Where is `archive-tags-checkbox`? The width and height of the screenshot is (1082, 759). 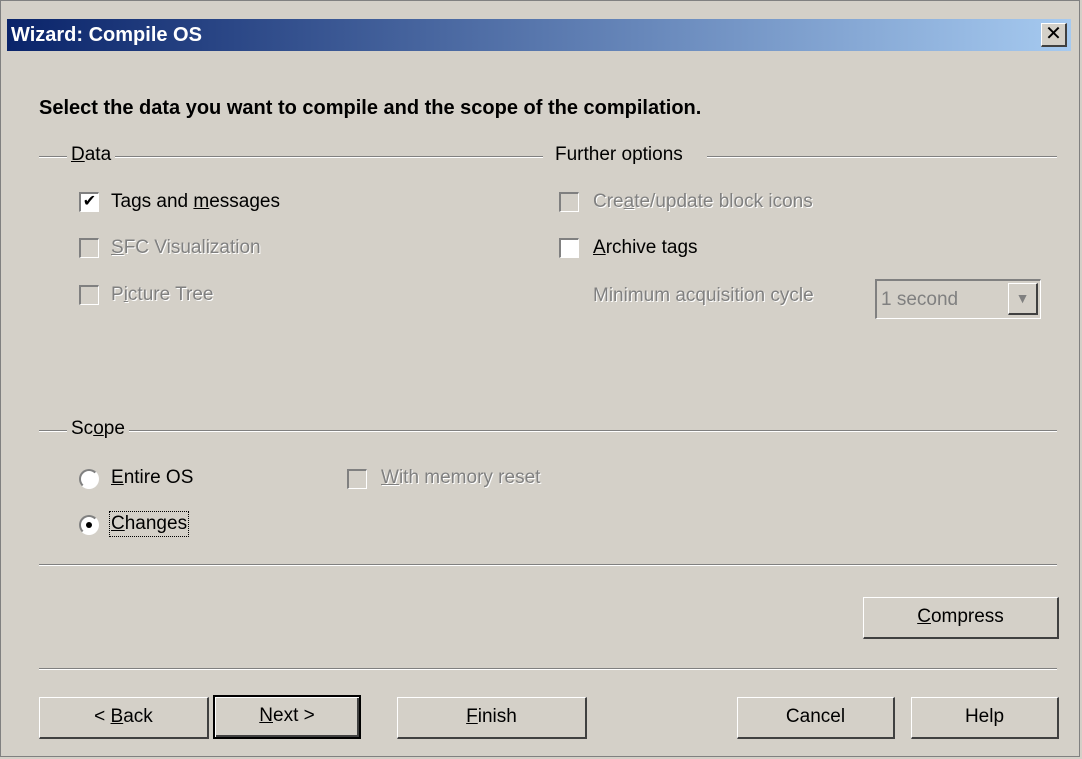 archive-tags-checkbox is located at coordinates (569, 248).